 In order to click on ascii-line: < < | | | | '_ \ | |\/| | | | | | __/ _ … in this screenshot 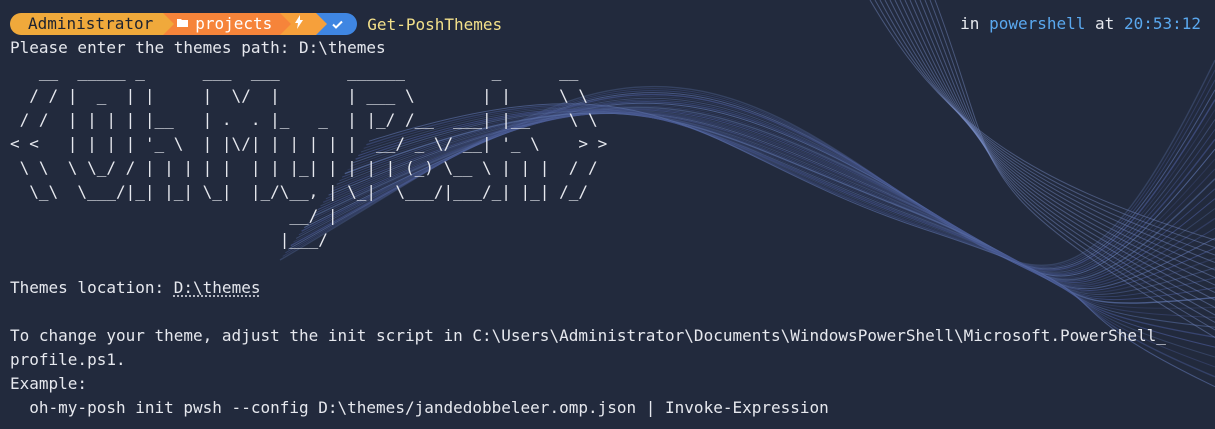, I will do `click(309, 143)`.